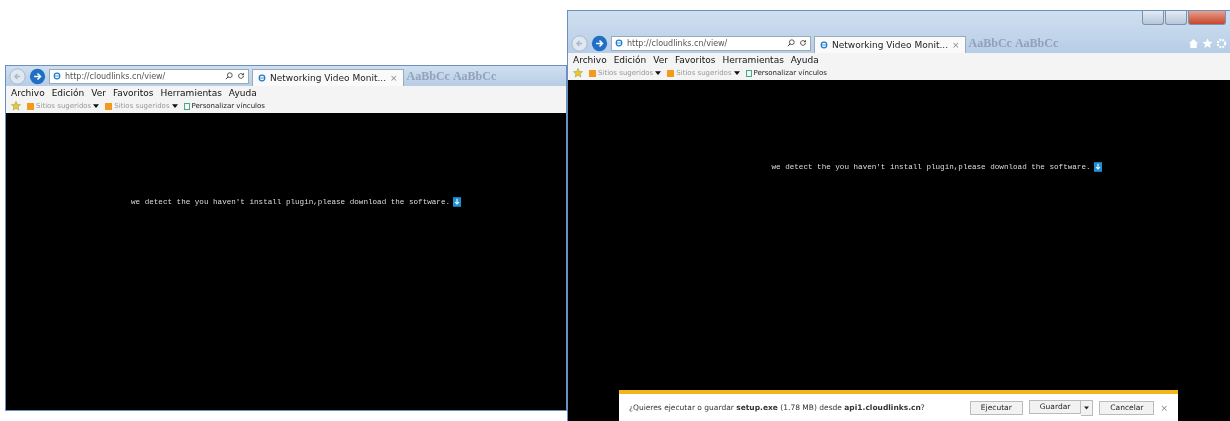  What do you see at coordinates (1097, 167) in the screenshot?
I see `download-icon` at bounding box center [1097, 167].